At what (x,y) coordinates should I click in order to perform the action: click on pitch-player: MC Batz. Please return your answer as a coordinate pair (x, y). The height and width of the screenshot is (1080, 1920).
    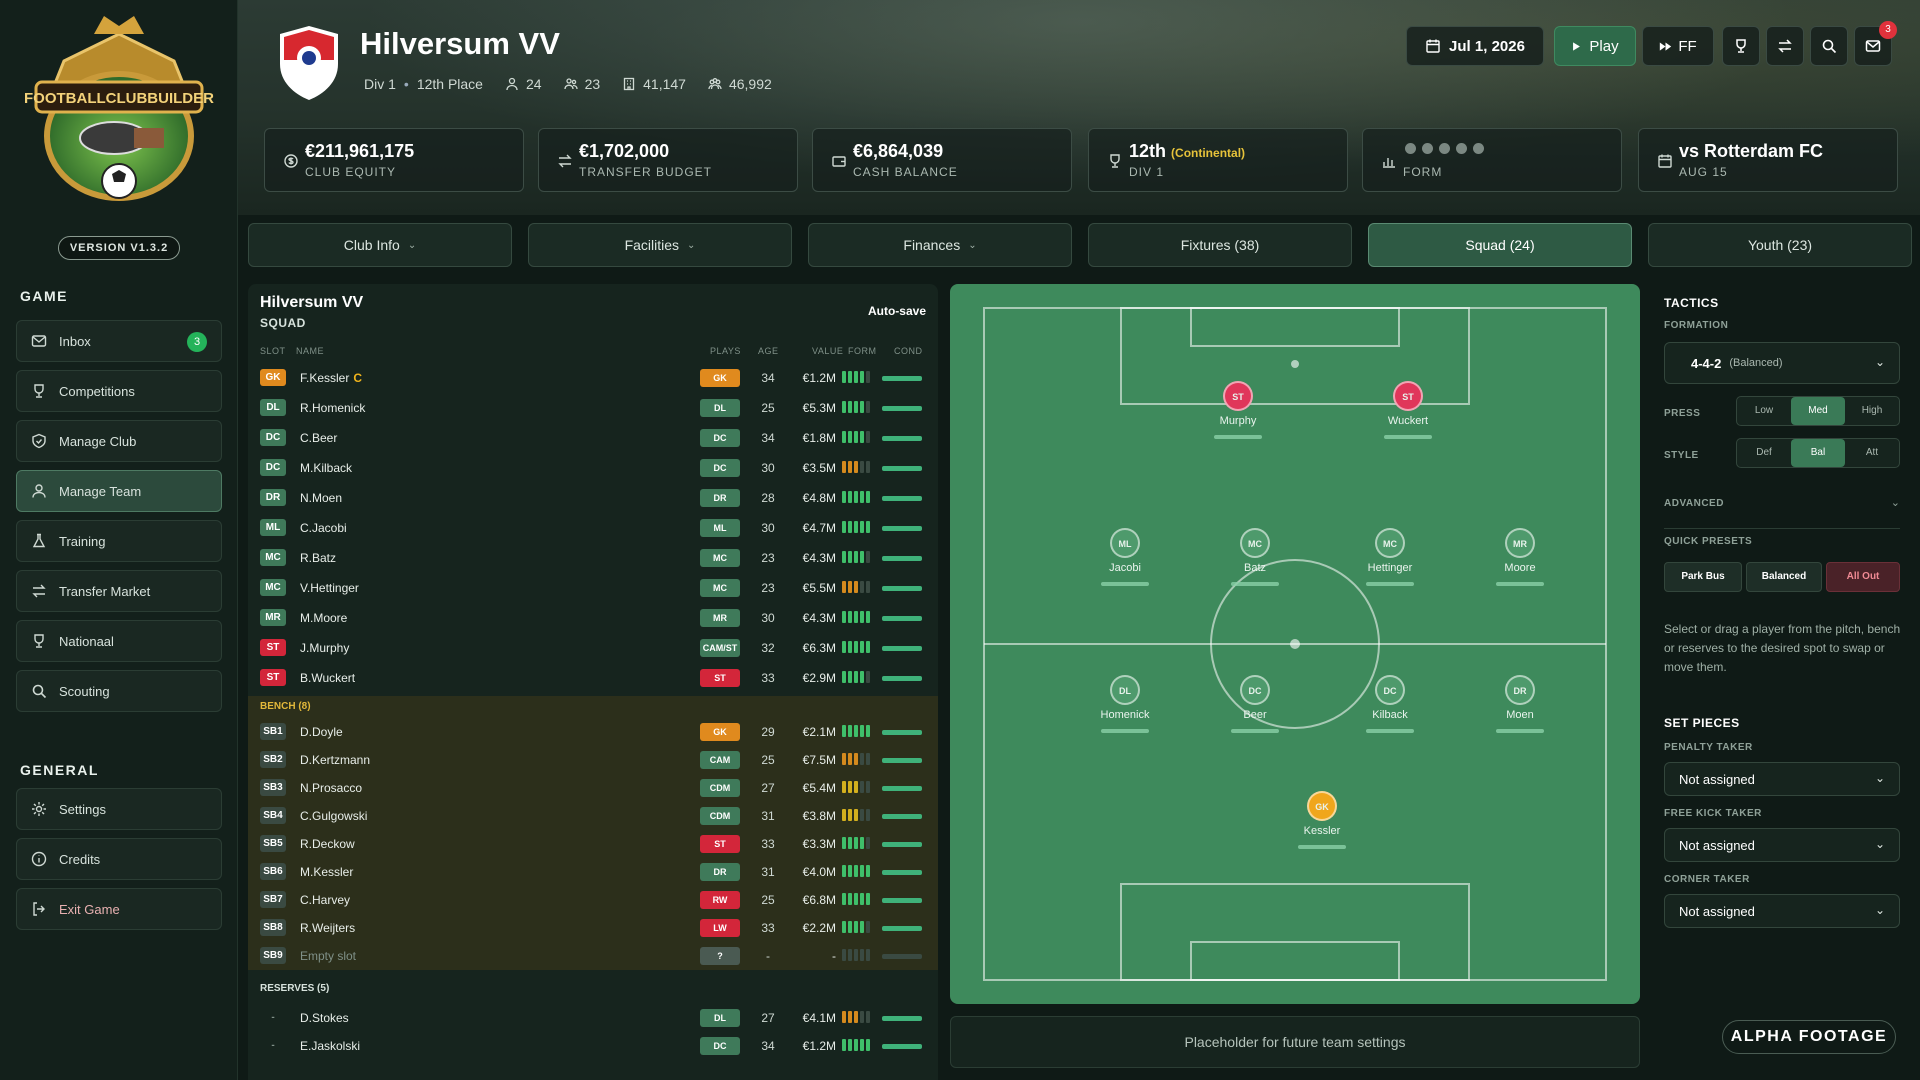
    Looking at the image, I should click on (1255, 557).